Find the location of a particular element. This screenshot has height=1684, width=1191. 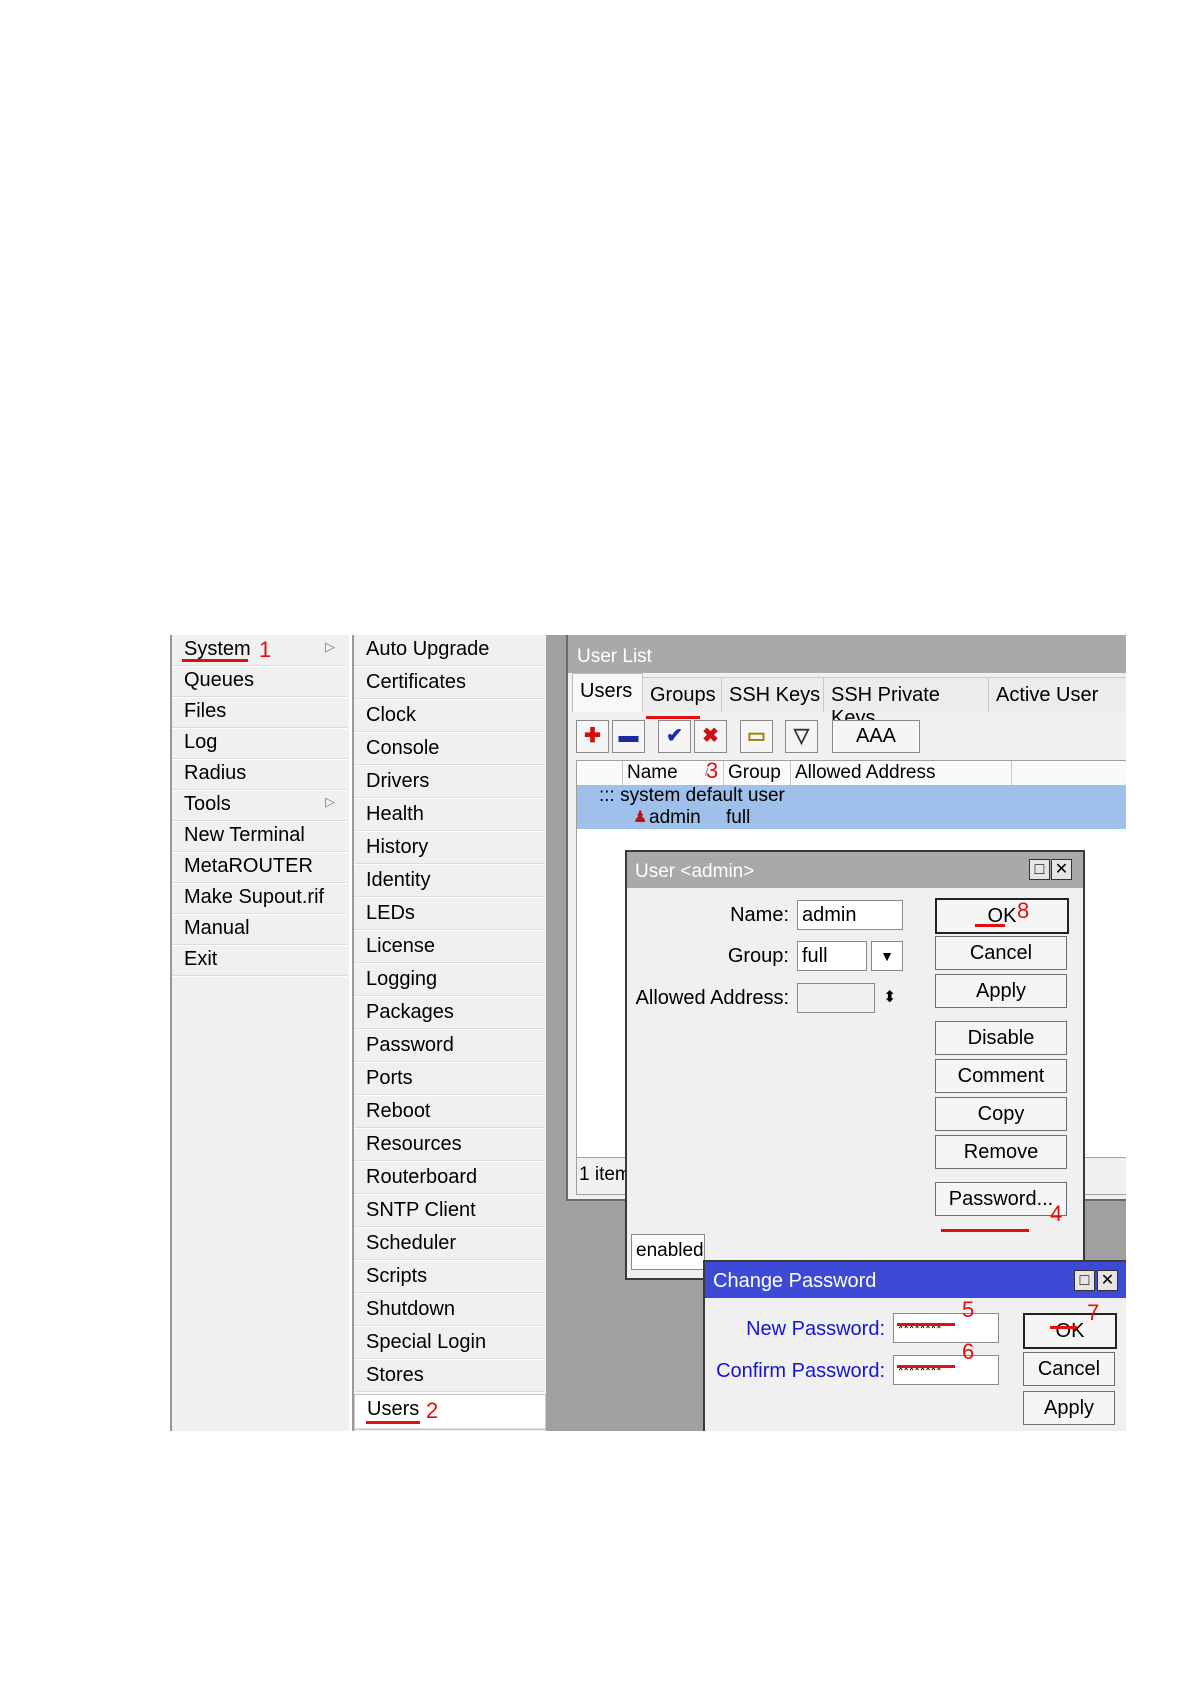

tab-label: Users is located at coordinates (606, 691).